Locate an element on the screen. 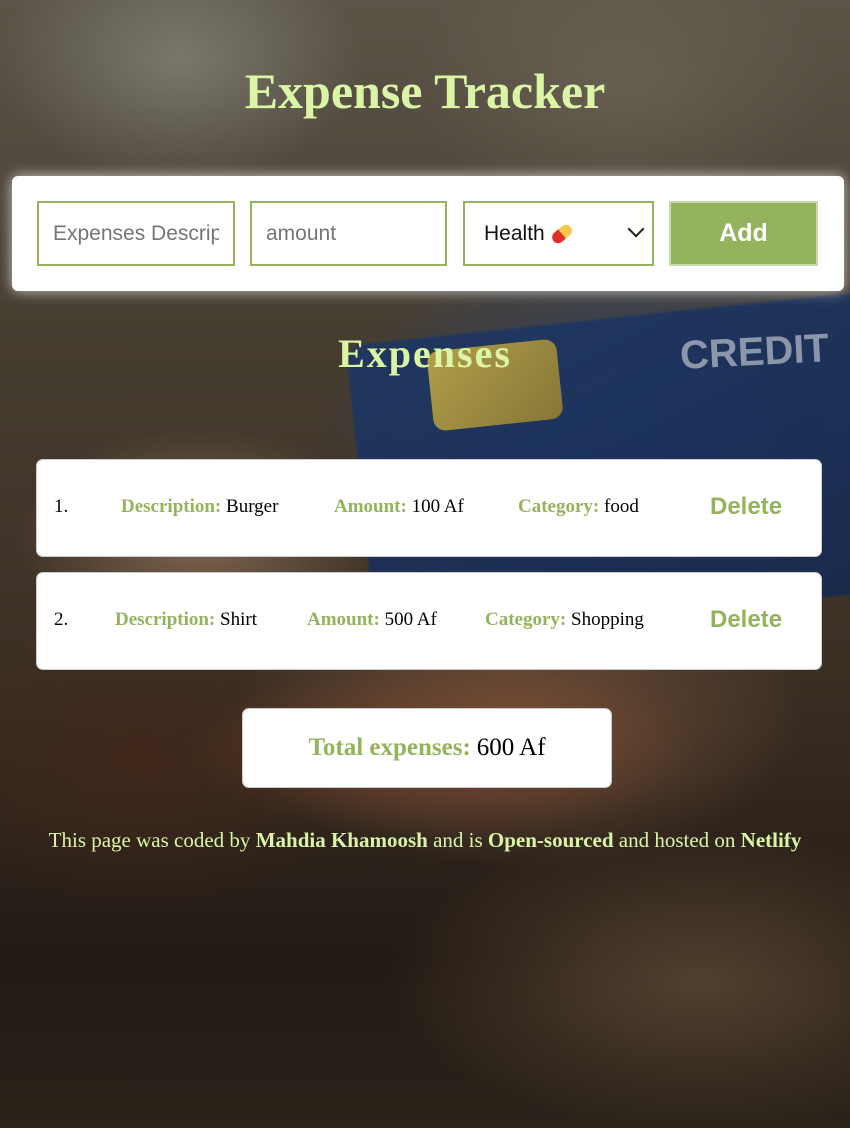 Image resolution: width=850 pixels, height=1128 pixels. row-index: 1. is located at coordinates (61, 506).